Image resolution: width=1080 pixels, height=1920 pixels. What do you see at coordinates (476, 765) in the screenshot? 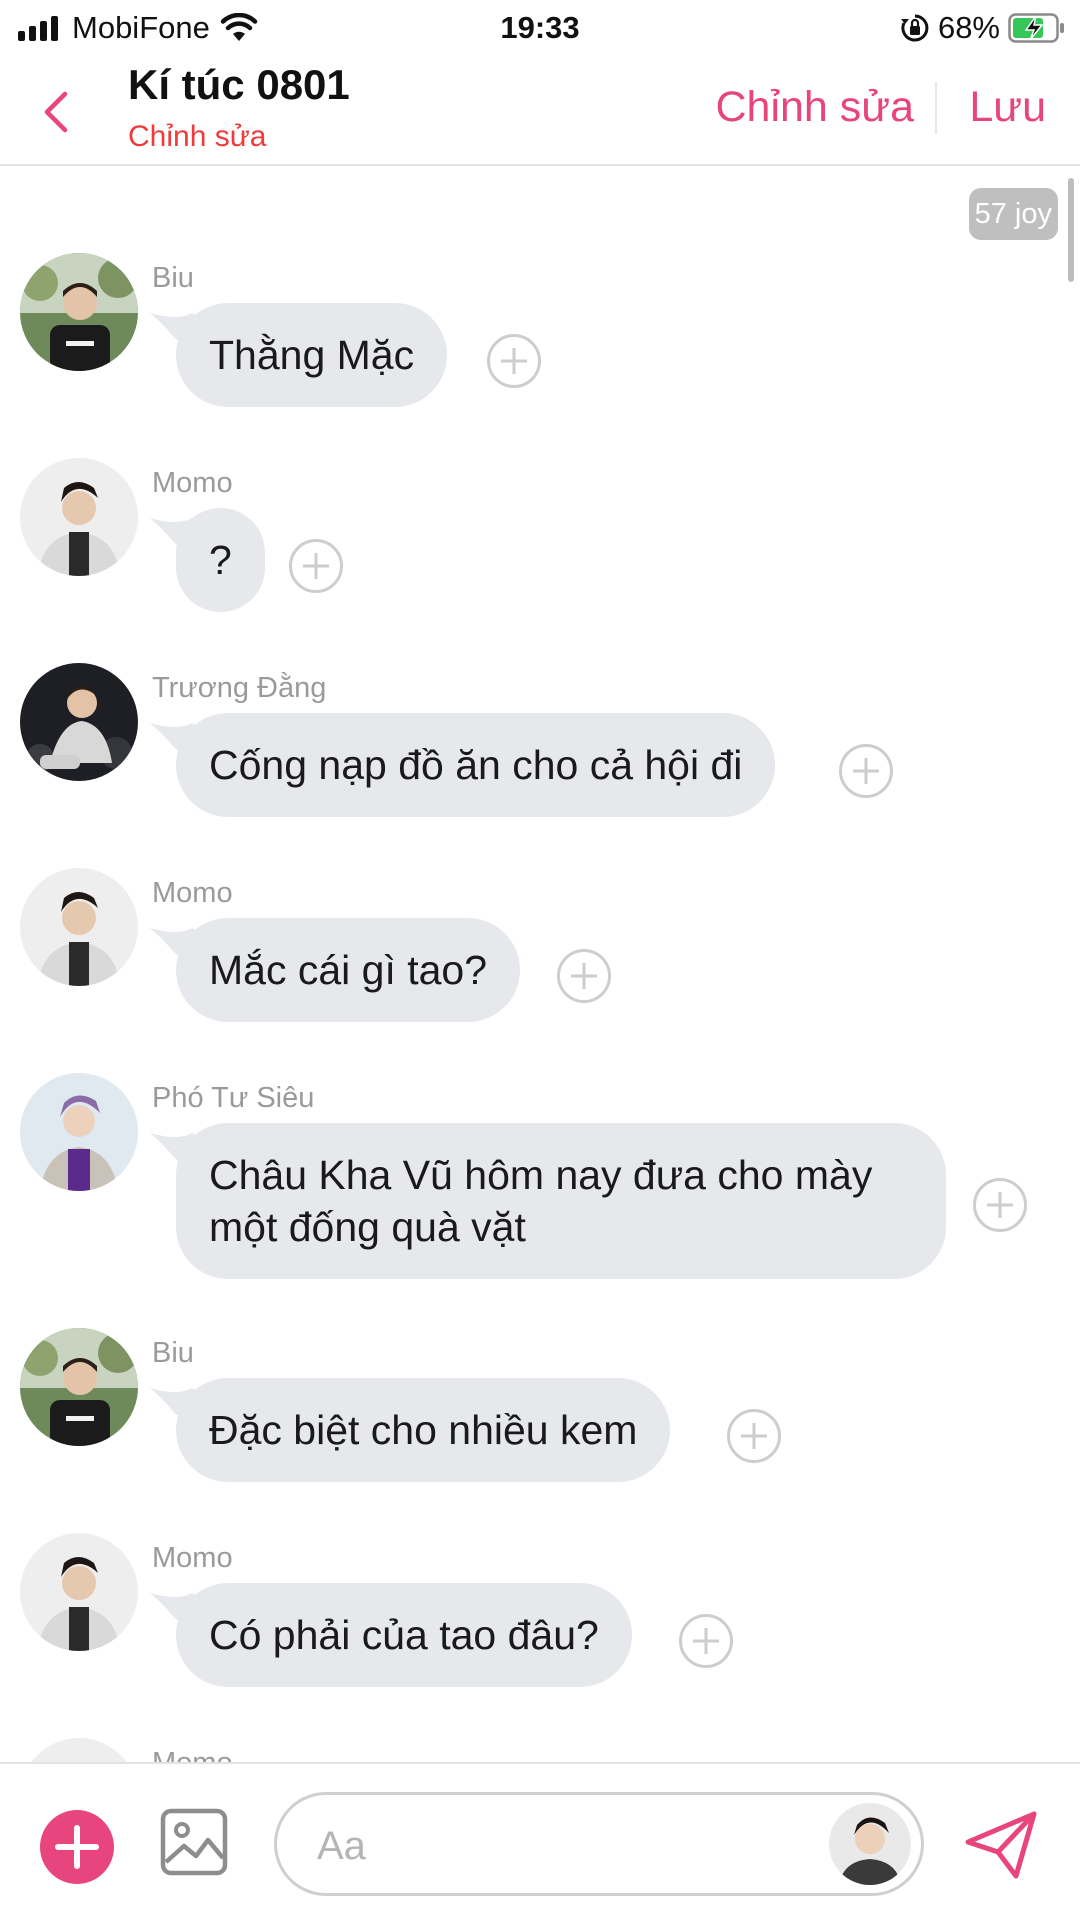
I see `message-bubble: Cống nạp đồ ăn cho cả hội đi` at bounding box center [476, 765].